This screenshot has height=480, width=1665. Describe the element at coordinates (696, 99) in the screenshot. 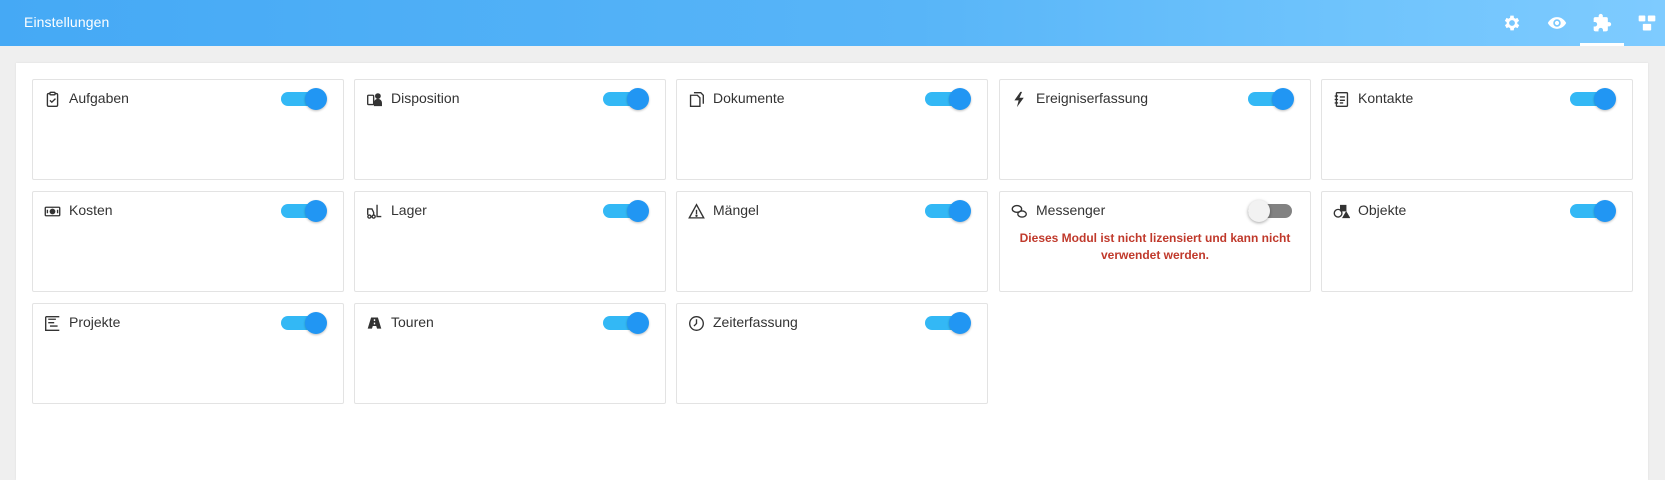

I see `documents-icon` at that location.